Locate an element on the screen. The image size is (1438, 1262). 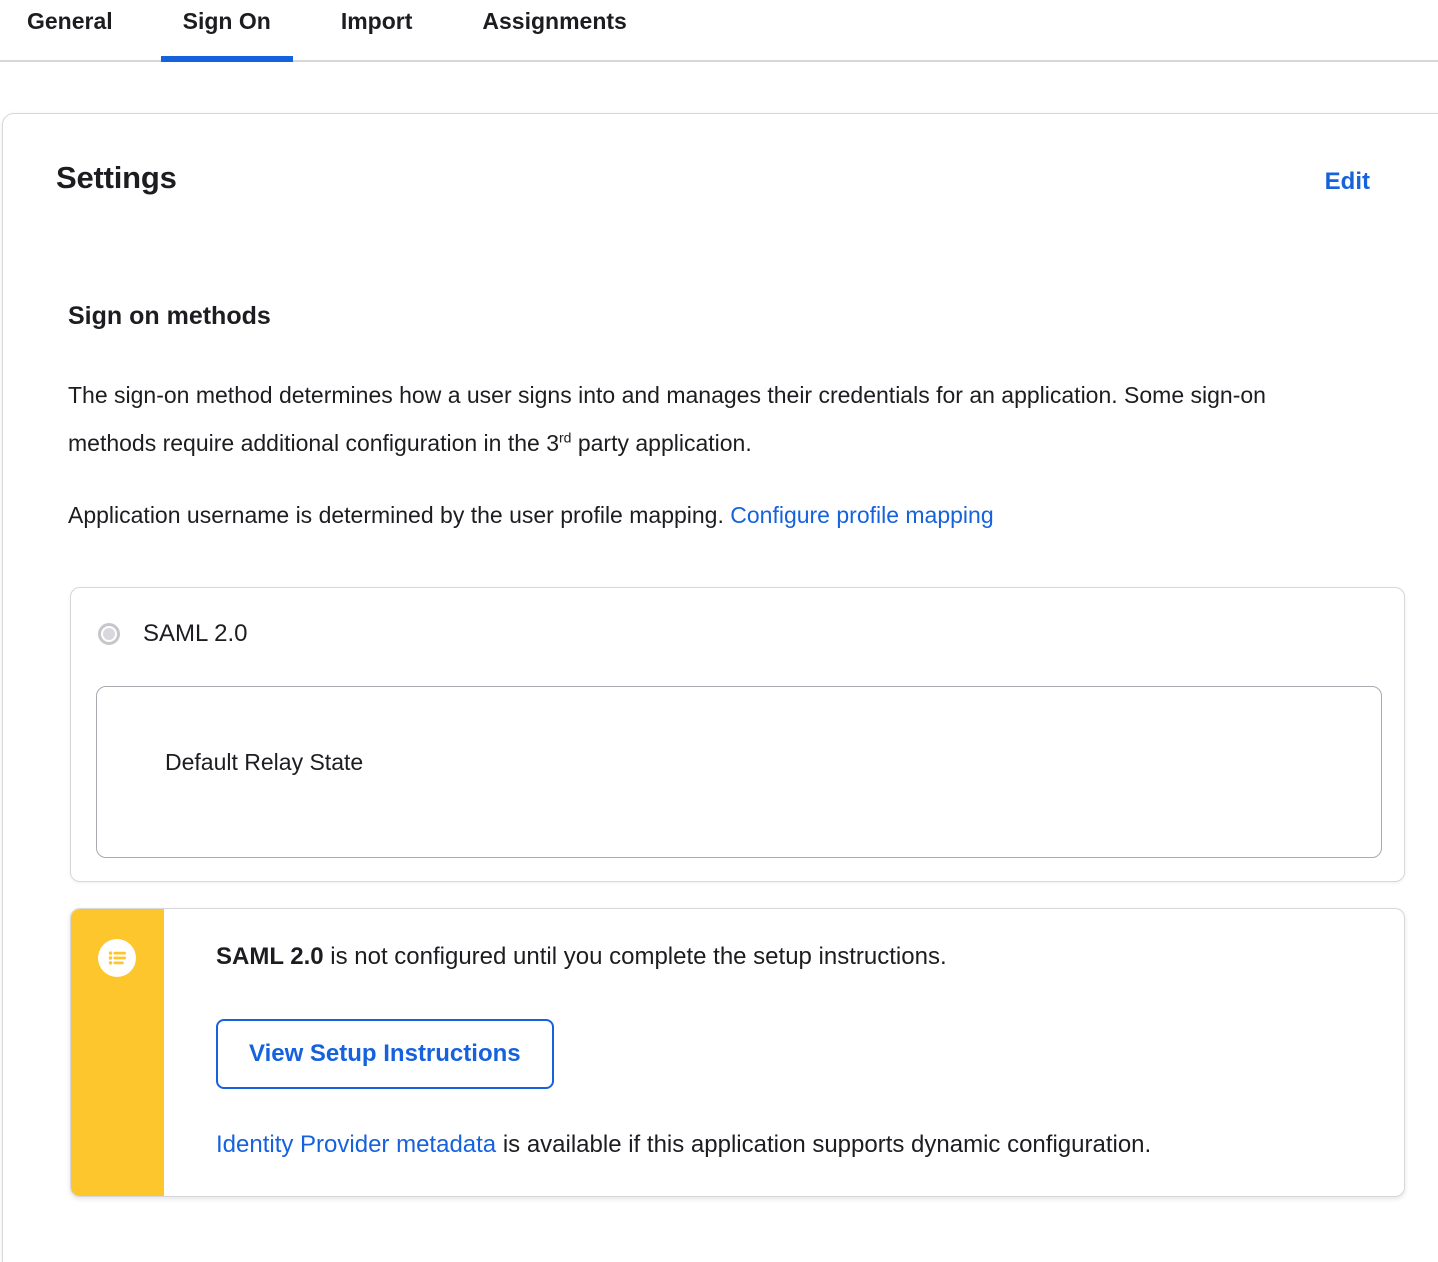
list-icon is located at coordinates (117, 958).